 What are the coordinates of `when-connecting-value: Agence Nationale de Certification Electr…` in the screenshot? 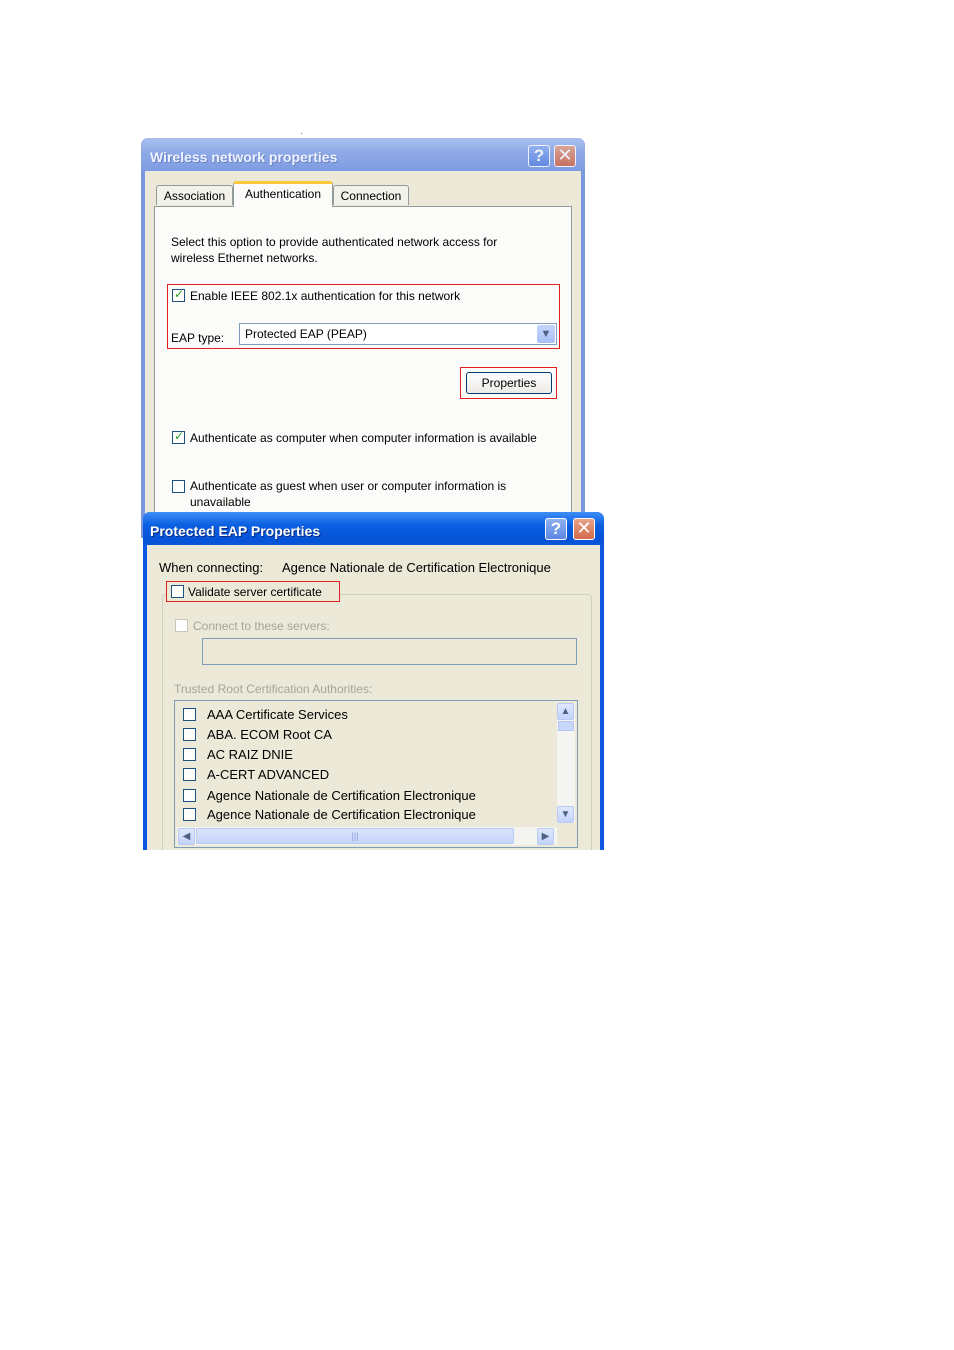 It's located at (416, 567).